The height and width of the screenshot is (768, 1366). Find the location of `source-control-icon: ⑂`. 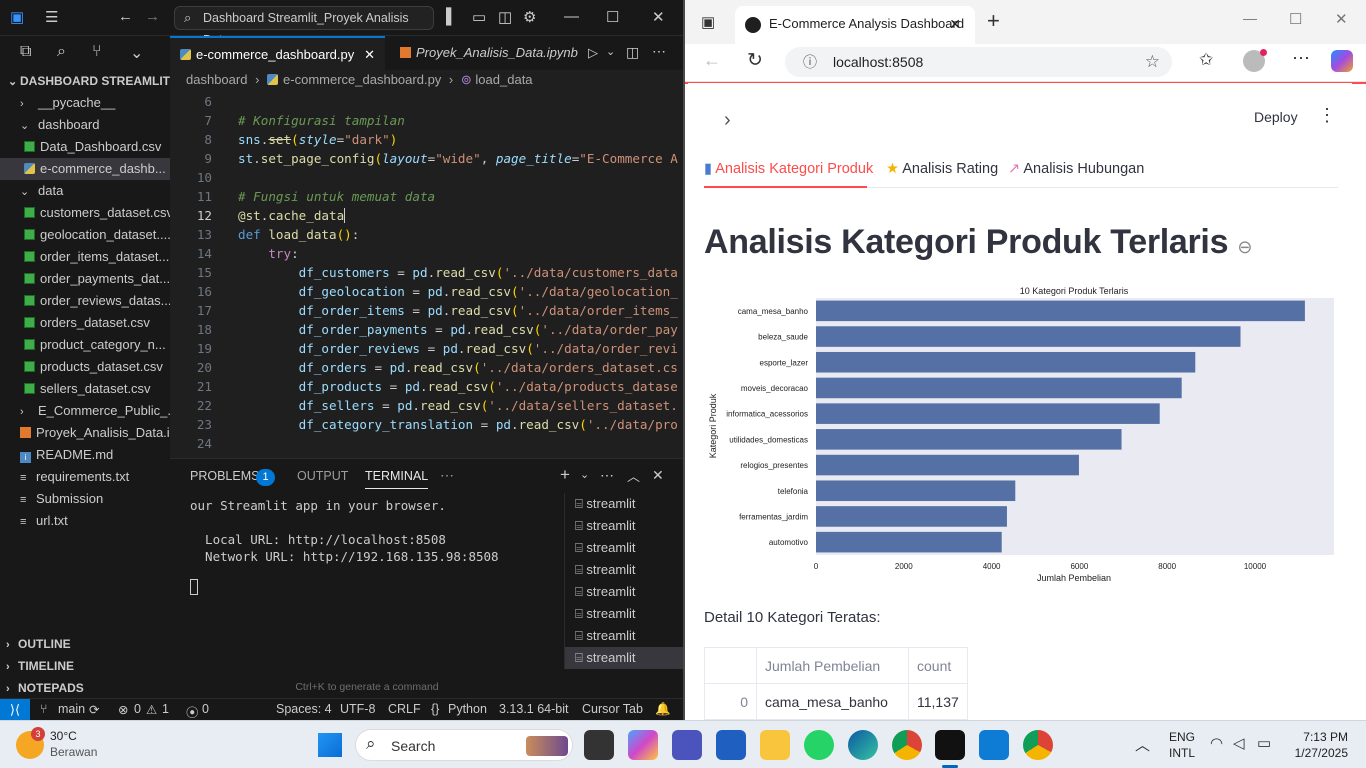

source-control-icon: ⑂ is located at coordinates (97, 52).